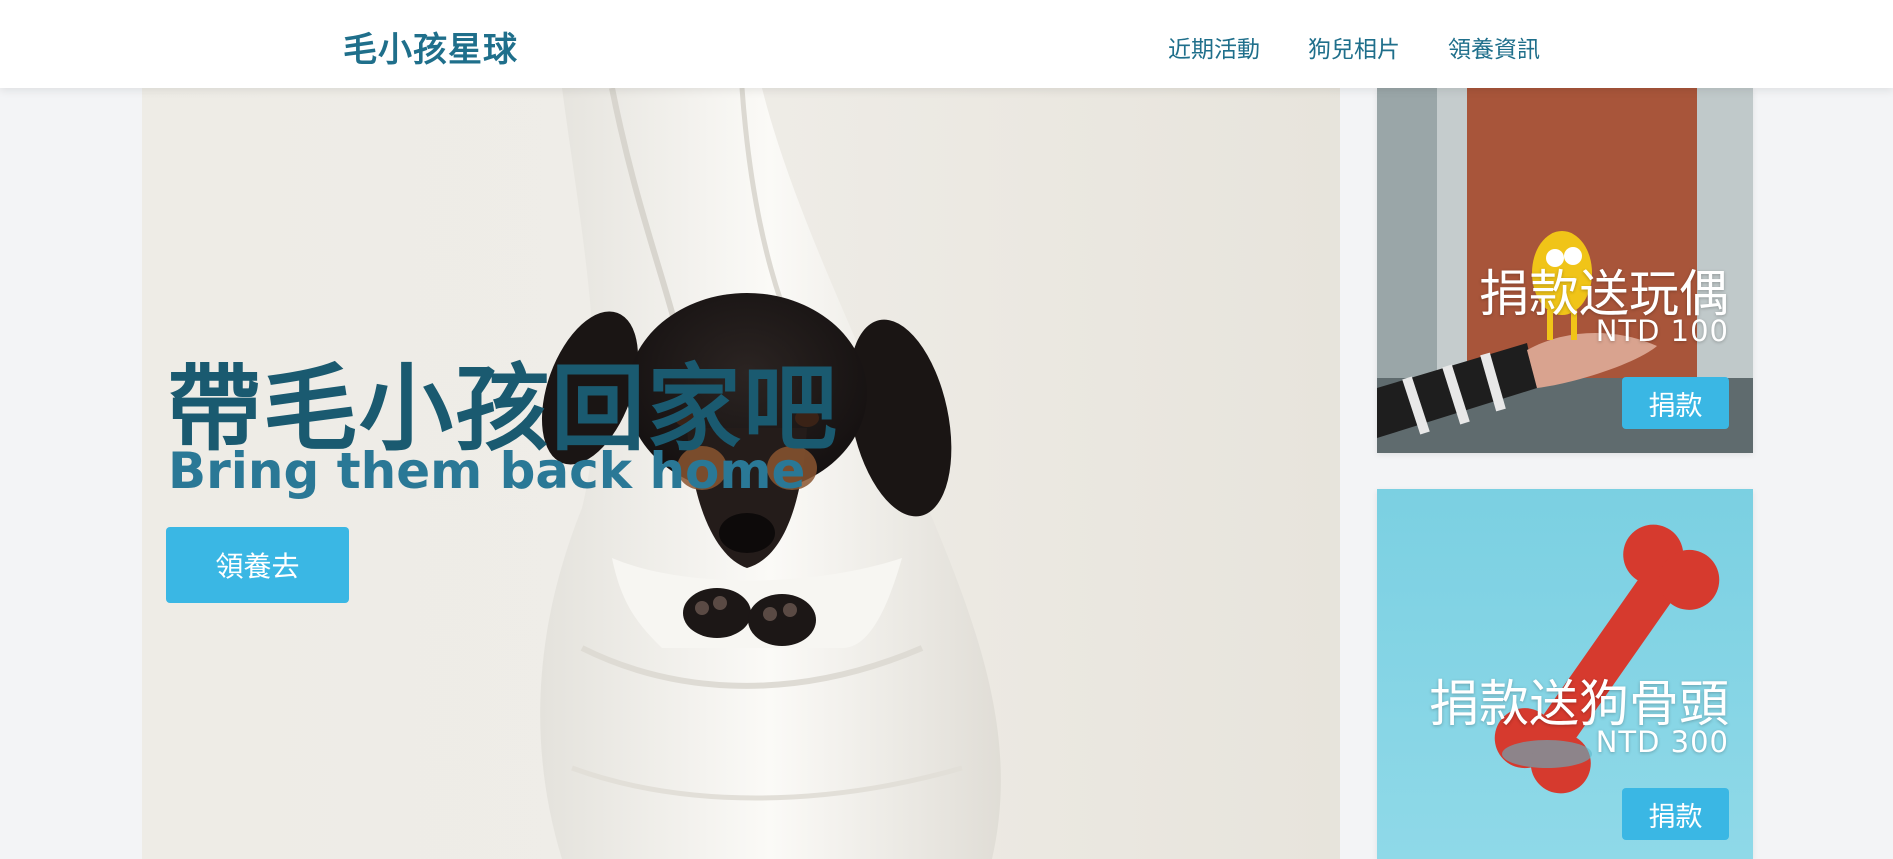 This screenshot has width=1893, height=859. I want to click on card-price: NTD 300, so click(1662, 742).